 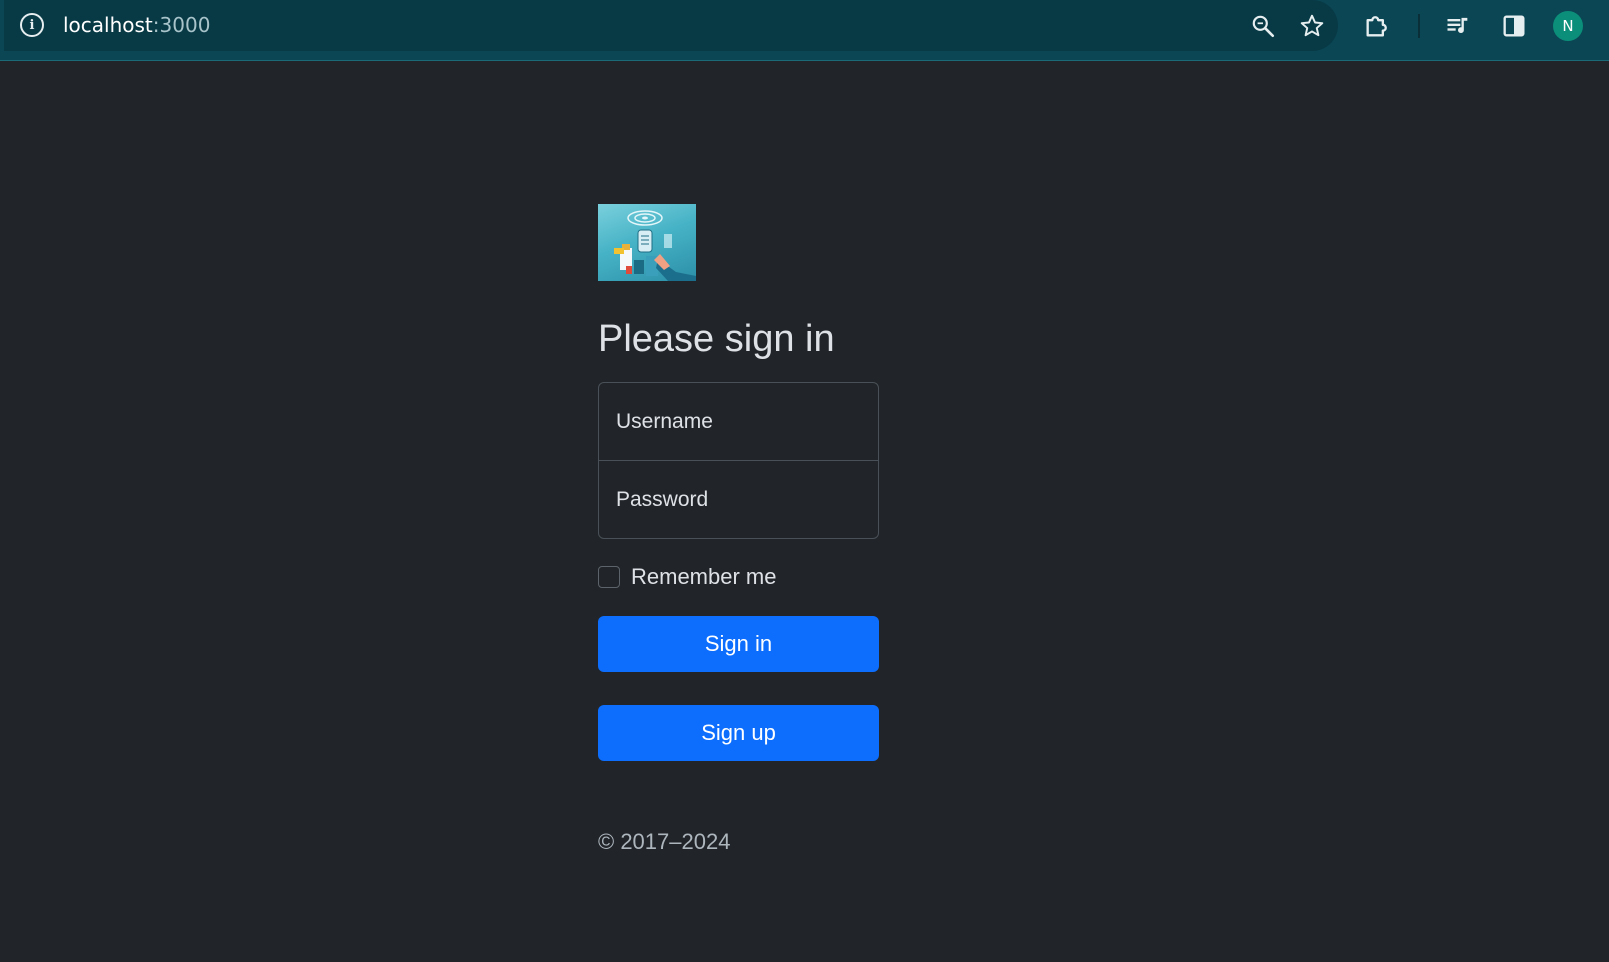 I want to click on password-input, so click(x=738, y=499).